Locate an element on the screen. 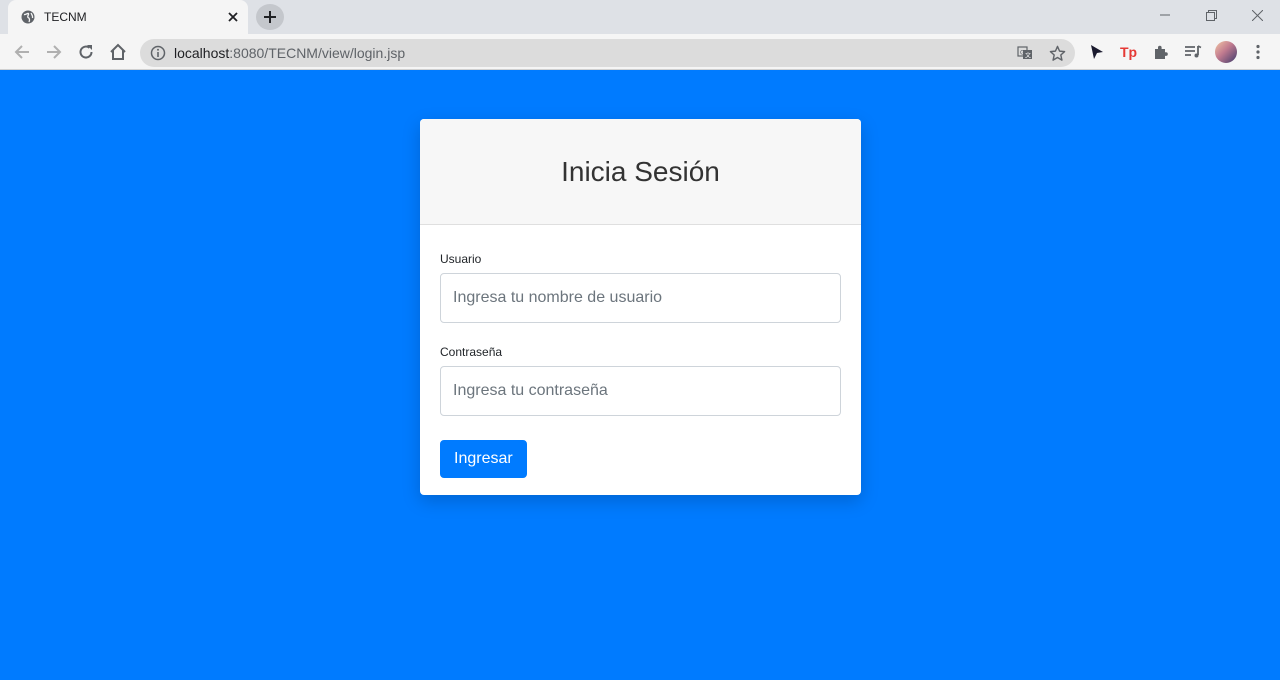 The width and height of the screenshot is (1280, 680). browser-tab: TECNM is located at coordinates (128, 17).